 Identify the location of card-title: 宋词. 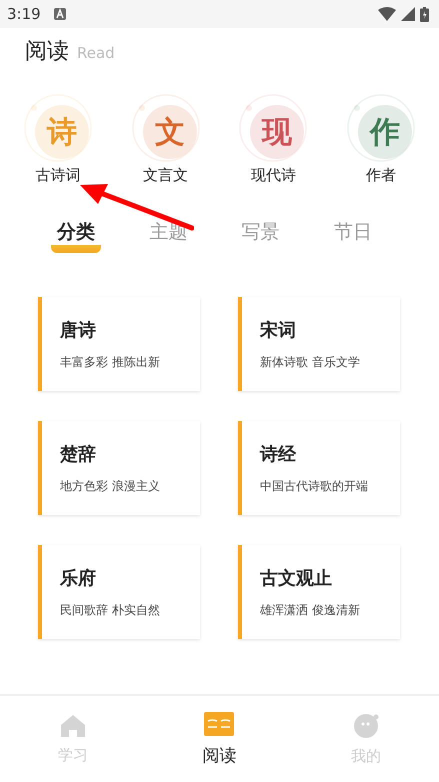
(278, 330).